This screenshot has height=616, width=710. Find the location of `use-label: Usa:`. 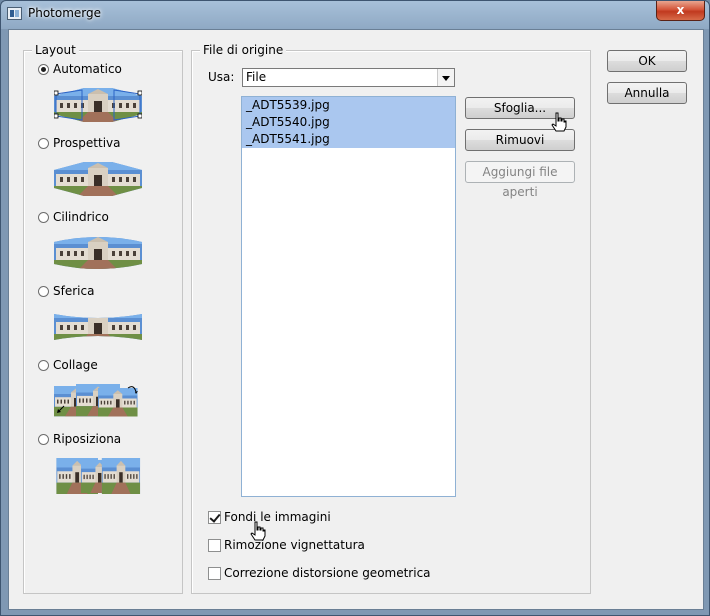

use-label: Usa: is located at coordinates (221, 77).